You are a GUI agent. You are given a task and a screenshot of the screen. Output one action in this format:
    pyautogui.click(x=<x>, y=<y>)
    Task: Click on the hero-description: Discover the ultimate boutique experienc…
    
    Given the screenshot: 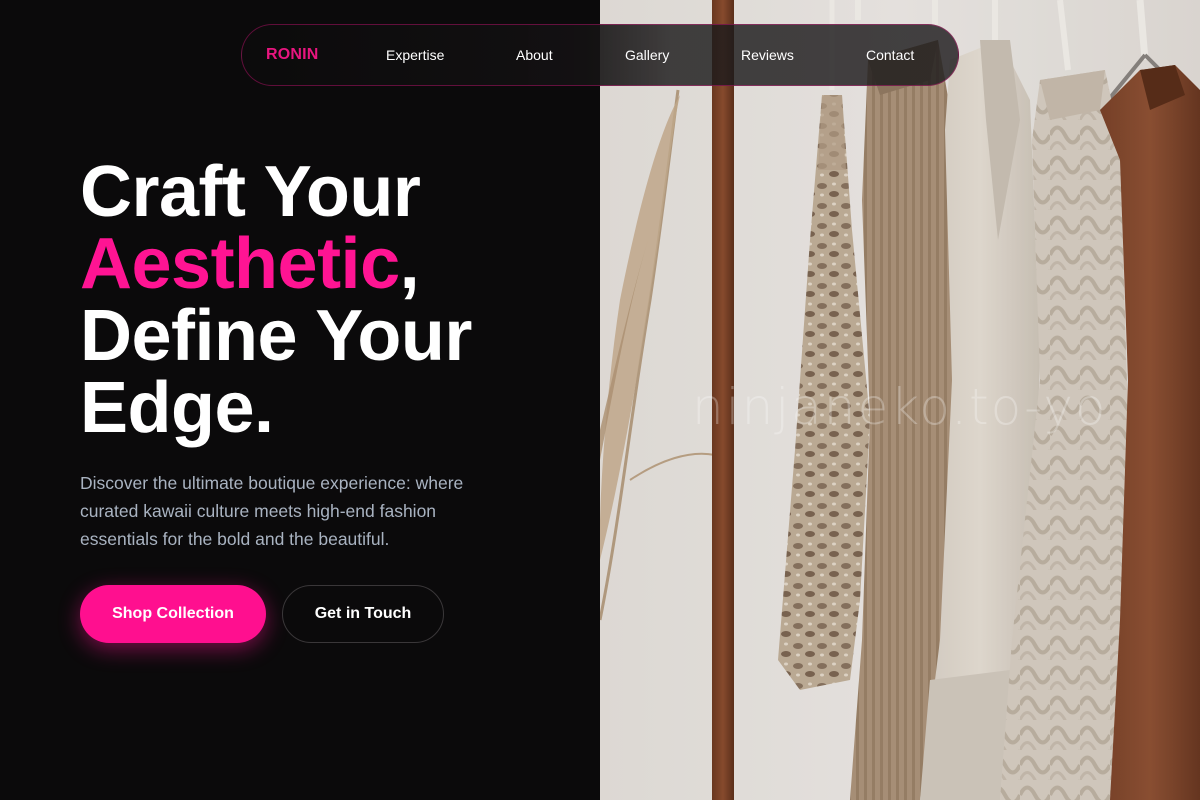 What is the action you would take?
    pyautogui.click(x=272, y=511)
    